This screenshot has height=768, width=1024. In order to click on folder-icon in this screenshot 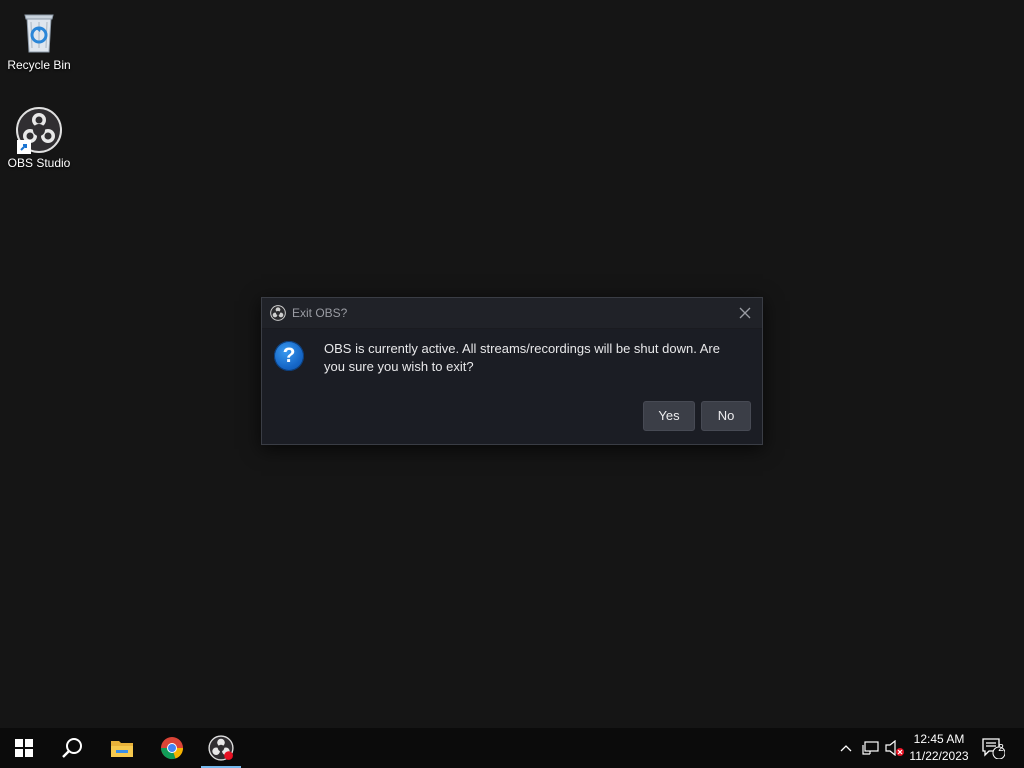, I will do `click(122, 749)`.